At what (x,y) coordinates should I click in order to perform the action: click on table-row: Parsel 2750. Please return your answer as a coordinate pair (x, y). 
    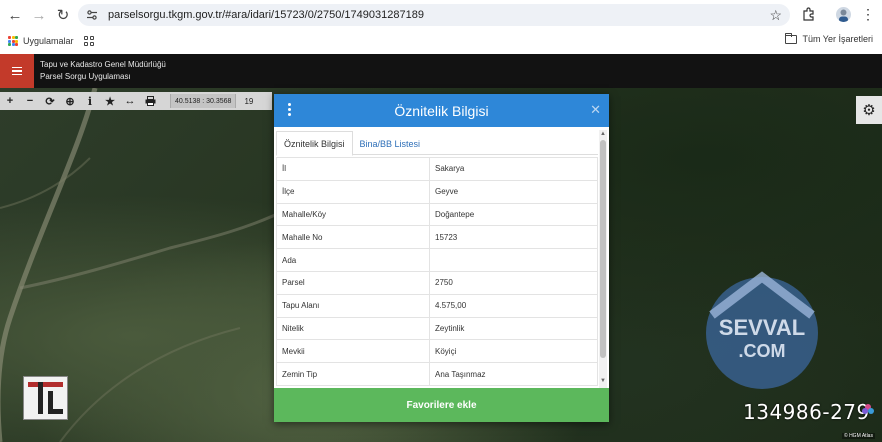
    Looking at the image, I should click on (437, 282).